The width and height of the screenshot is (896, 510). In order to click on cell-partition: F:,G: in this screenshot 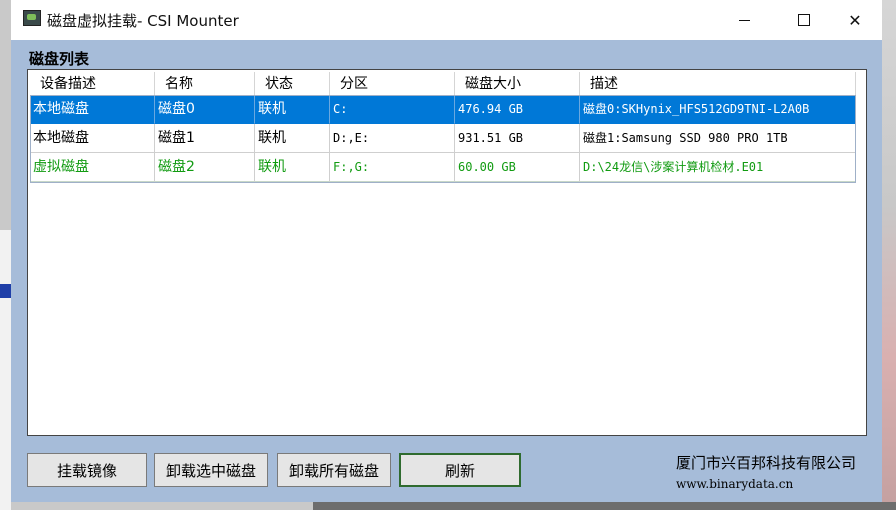, I will do `click(392, 167)`.